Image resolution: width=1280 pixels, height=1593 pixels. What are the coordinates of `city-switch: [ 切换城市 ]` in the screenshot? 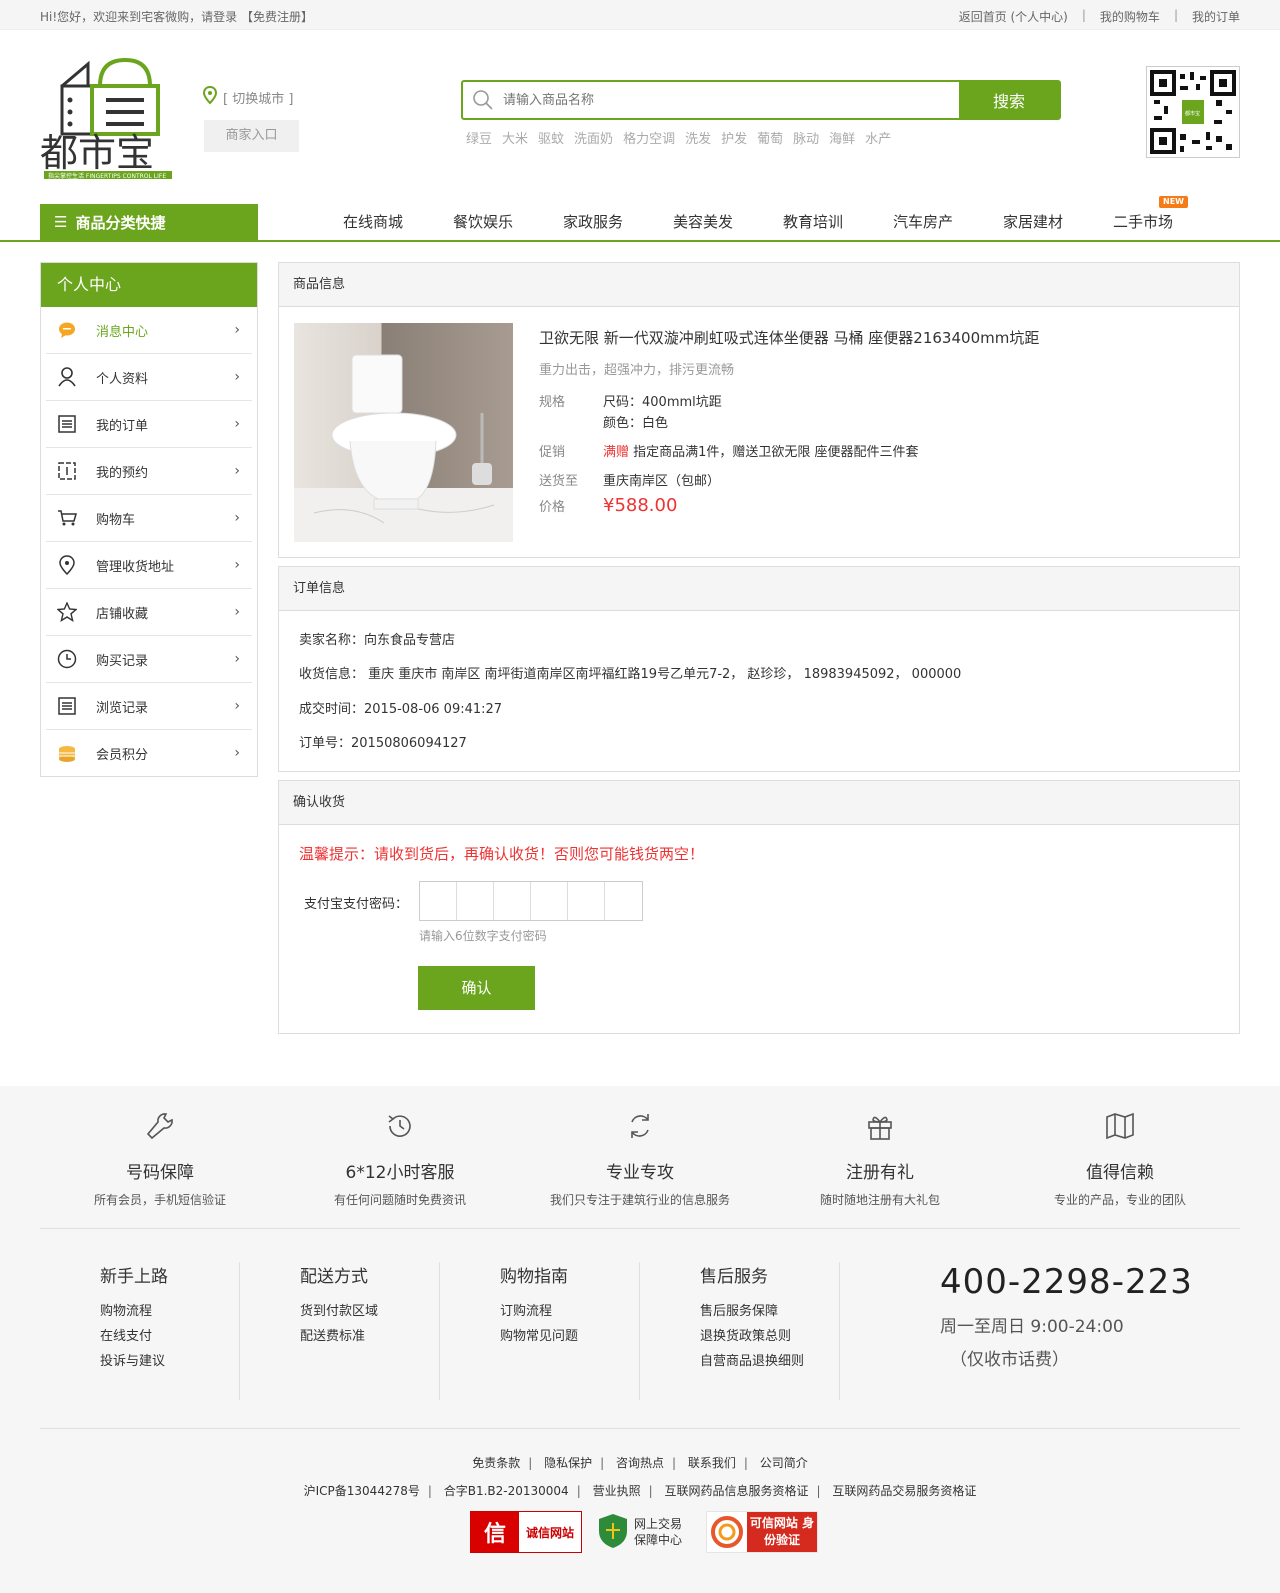 It's located at (248, 96).